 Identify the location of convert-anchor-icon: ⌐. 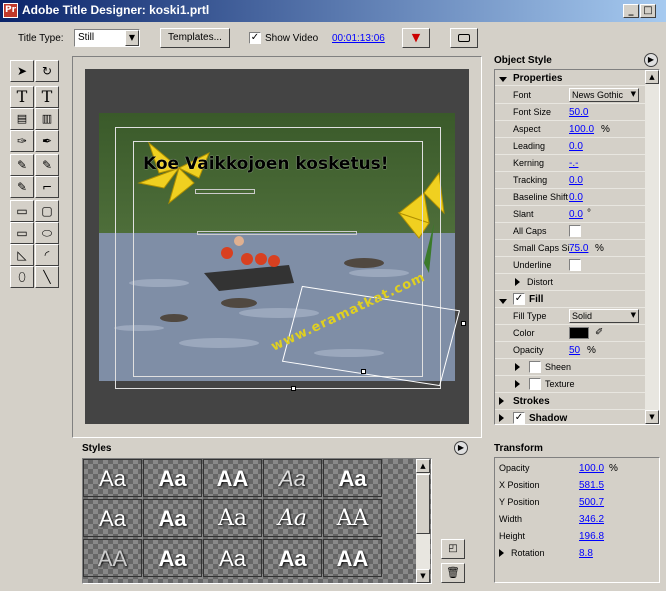
(47, 187).